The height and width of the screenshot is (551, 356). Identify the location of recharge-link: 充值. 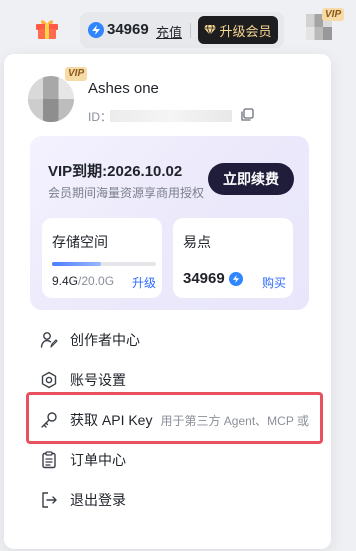
(169, 31).